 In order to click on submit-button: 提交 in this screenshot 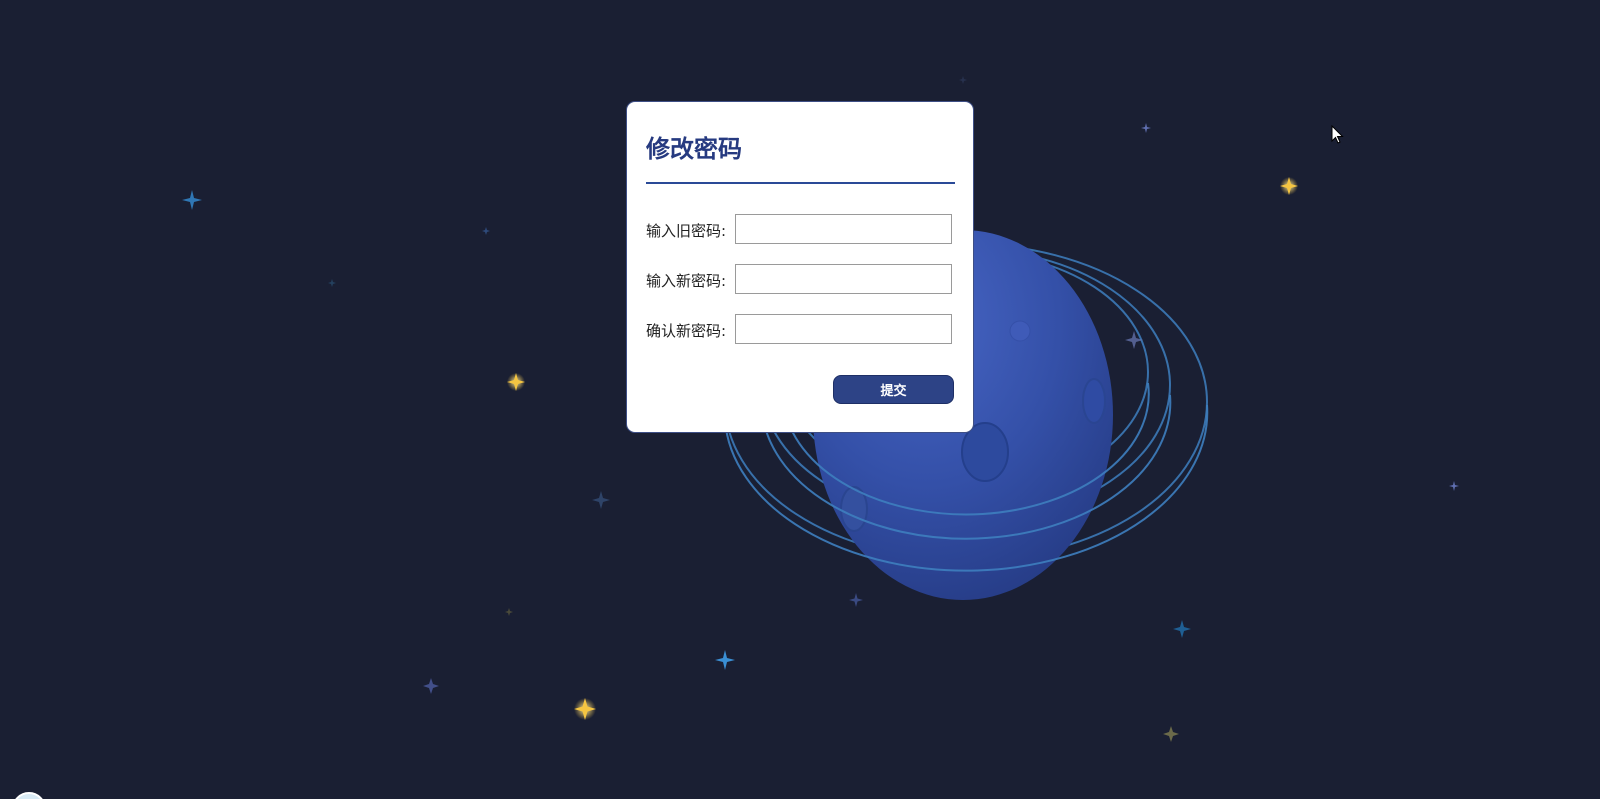, I will do `click(893, 389)`.